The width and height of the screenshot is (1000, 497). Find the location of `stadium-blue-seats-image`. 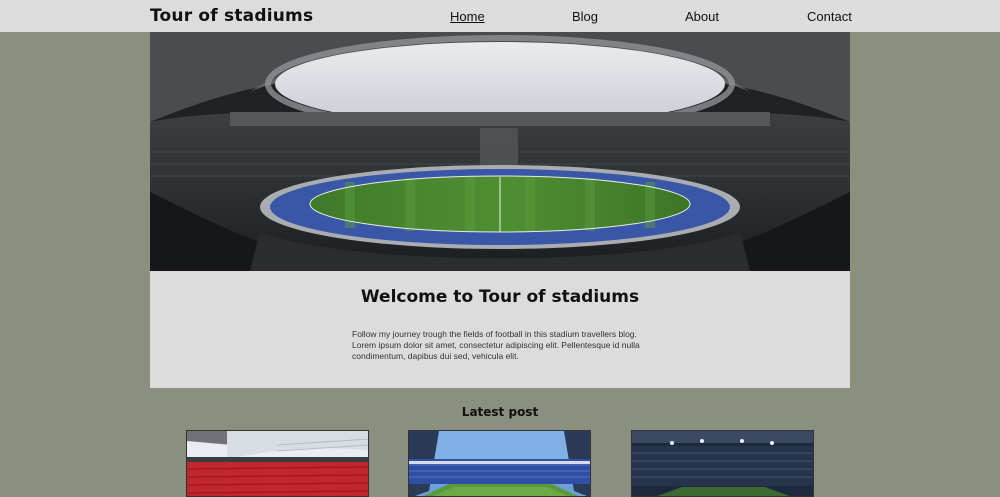

stadium-blue-seats-image is located at coordinates (499, 463).